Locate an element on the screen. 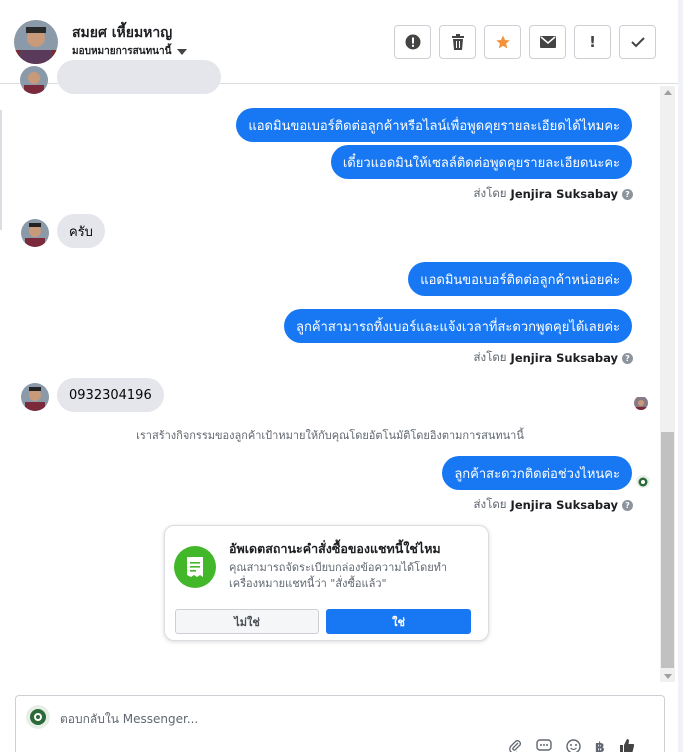  page-seen-avatar is located at coordinates (643, 481).